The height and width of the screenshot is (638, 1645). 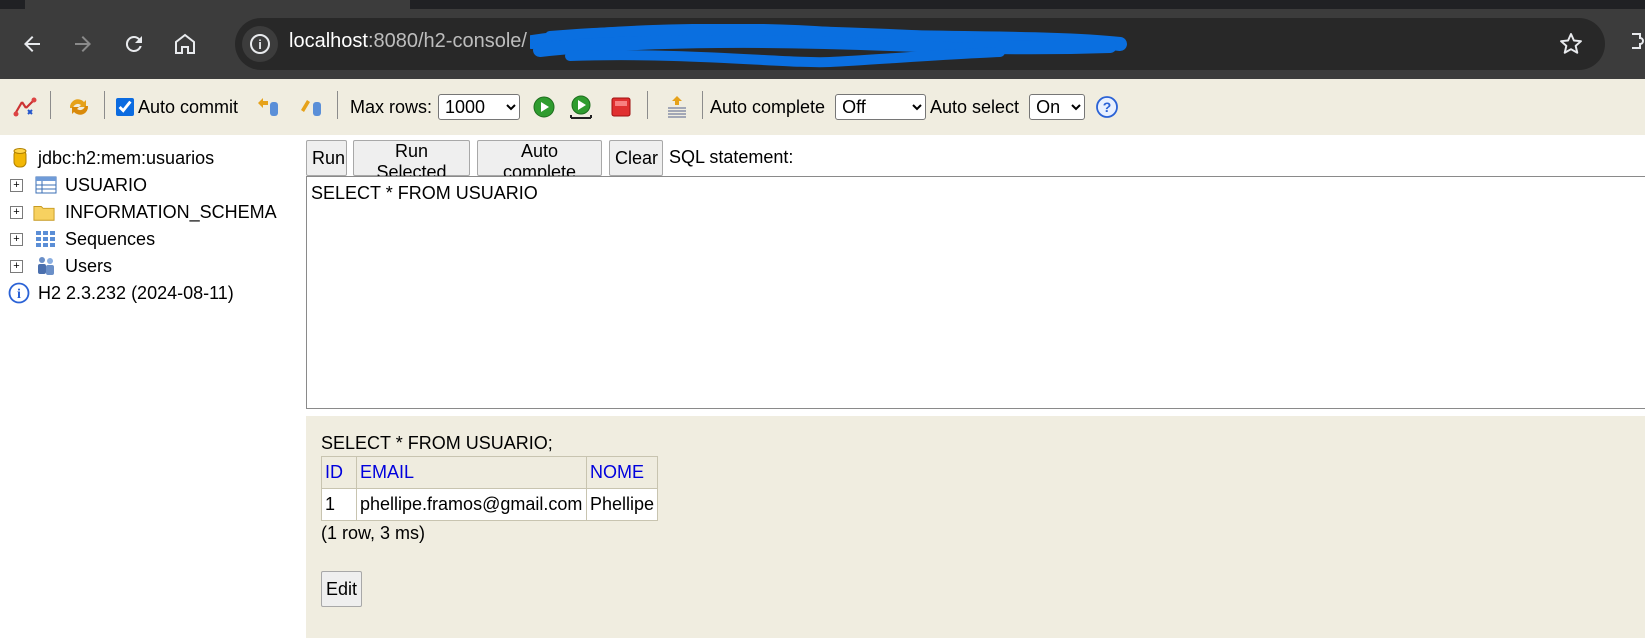 What do you see at coordinates (731, 157) in the screenshot?
I see `sql-statement-label: SQL statement:` at bounding box center [731, 157].